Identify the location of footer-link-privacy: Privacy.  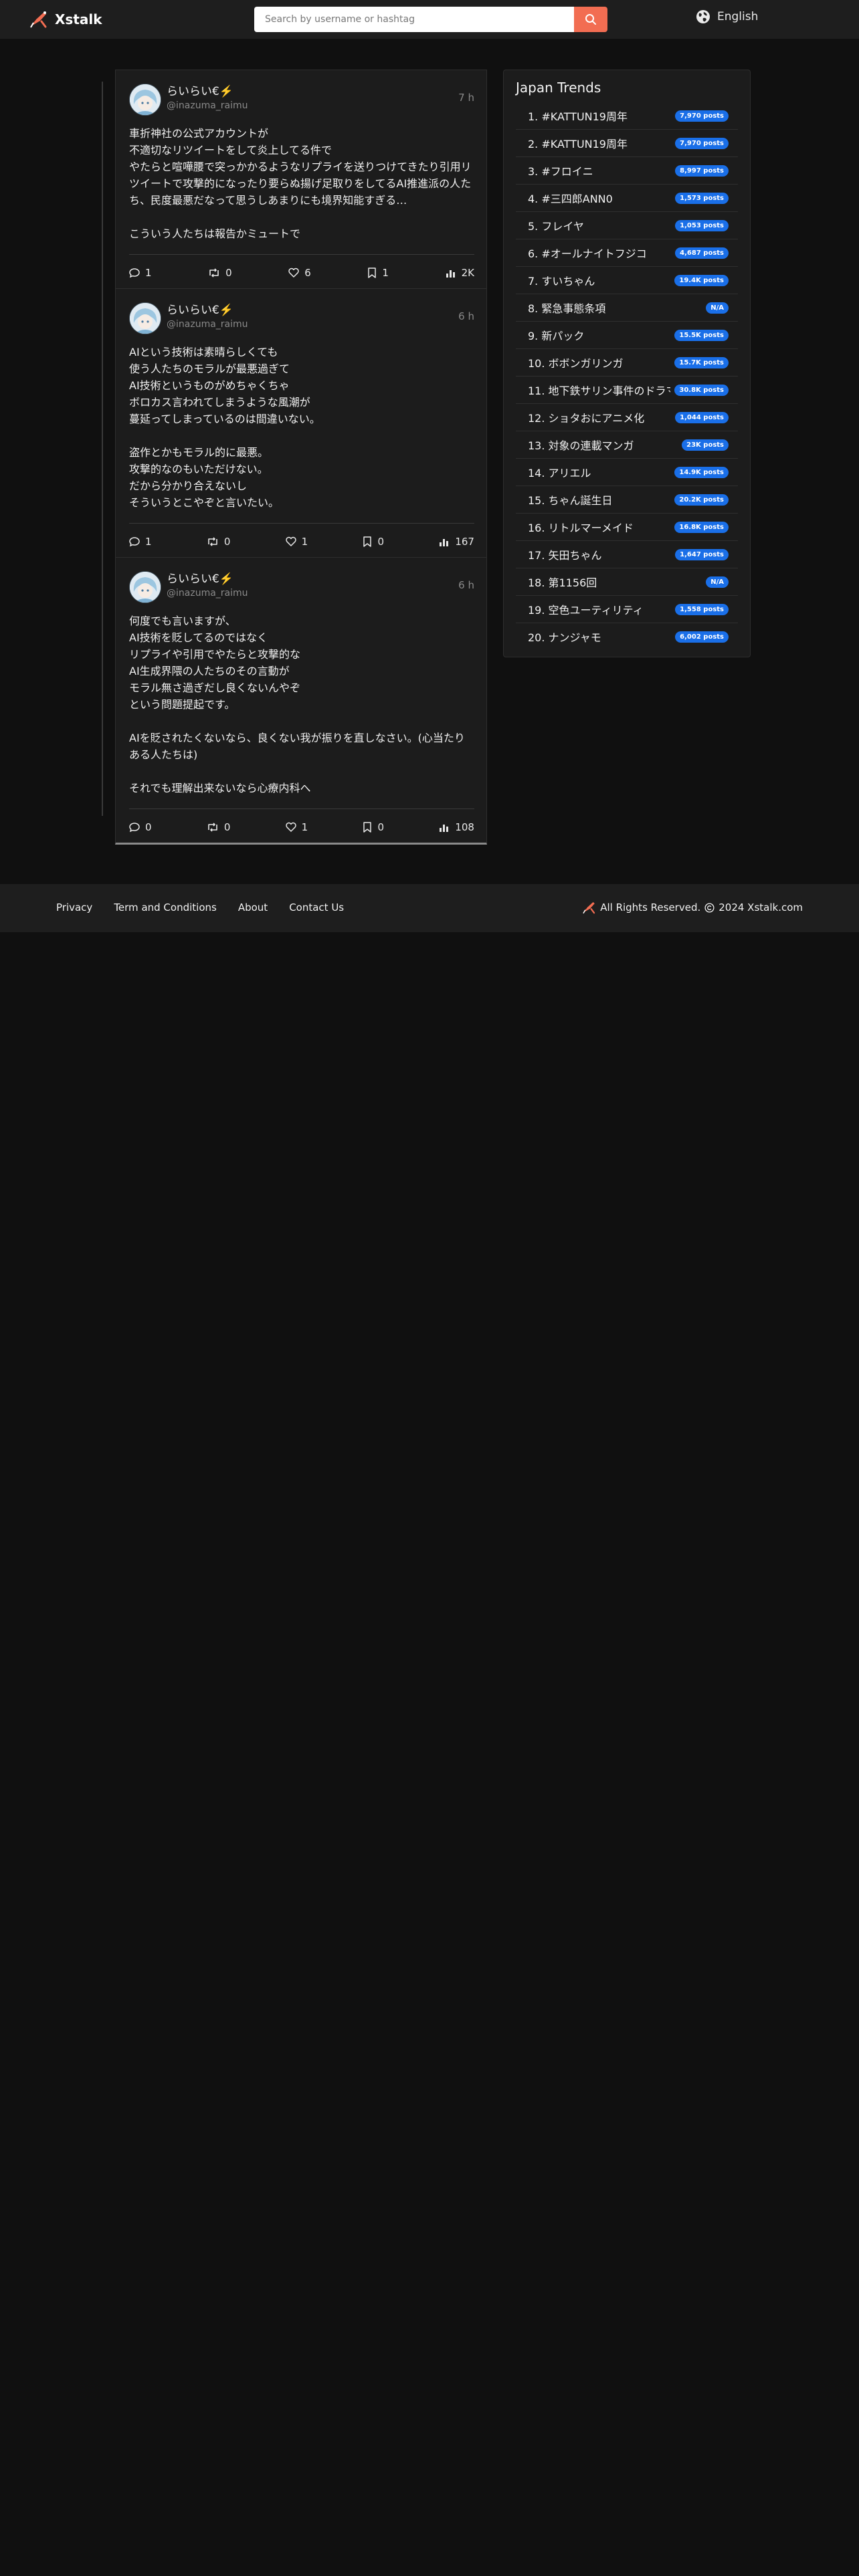
(74, 908).